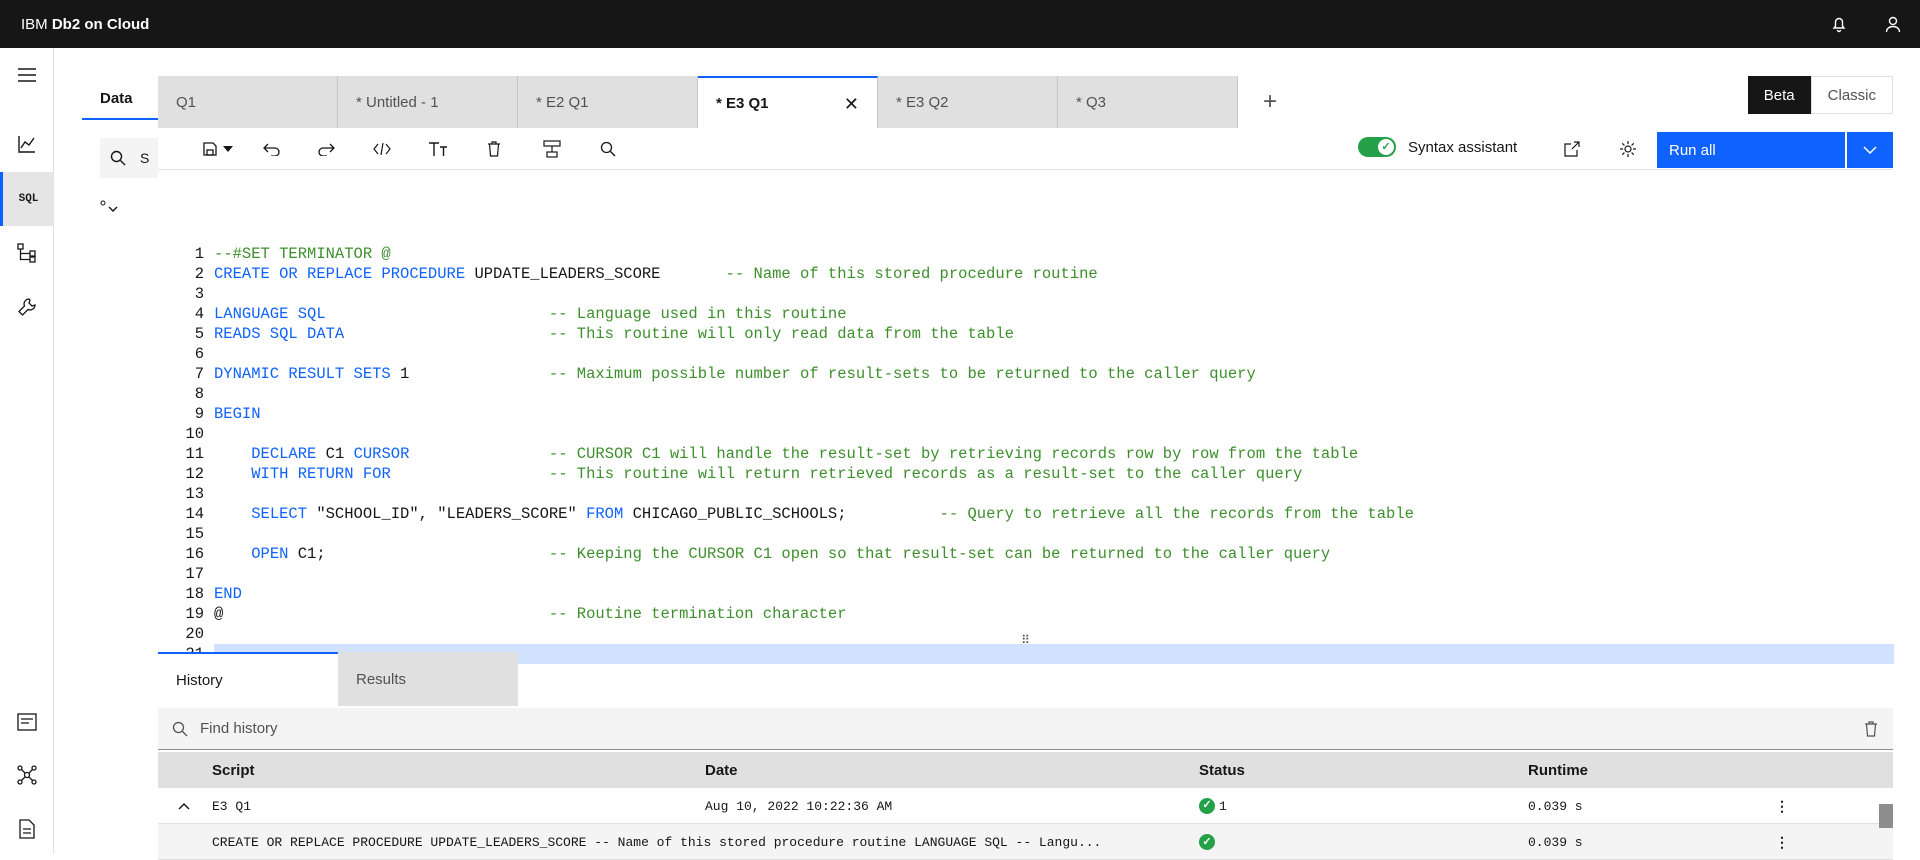 The width and height of the screenshot is (1920, 860). What do you see at coordinates (248, 102) in the screenshot?
I see `tab-q1: Q1` at bounding box center [248, 102].